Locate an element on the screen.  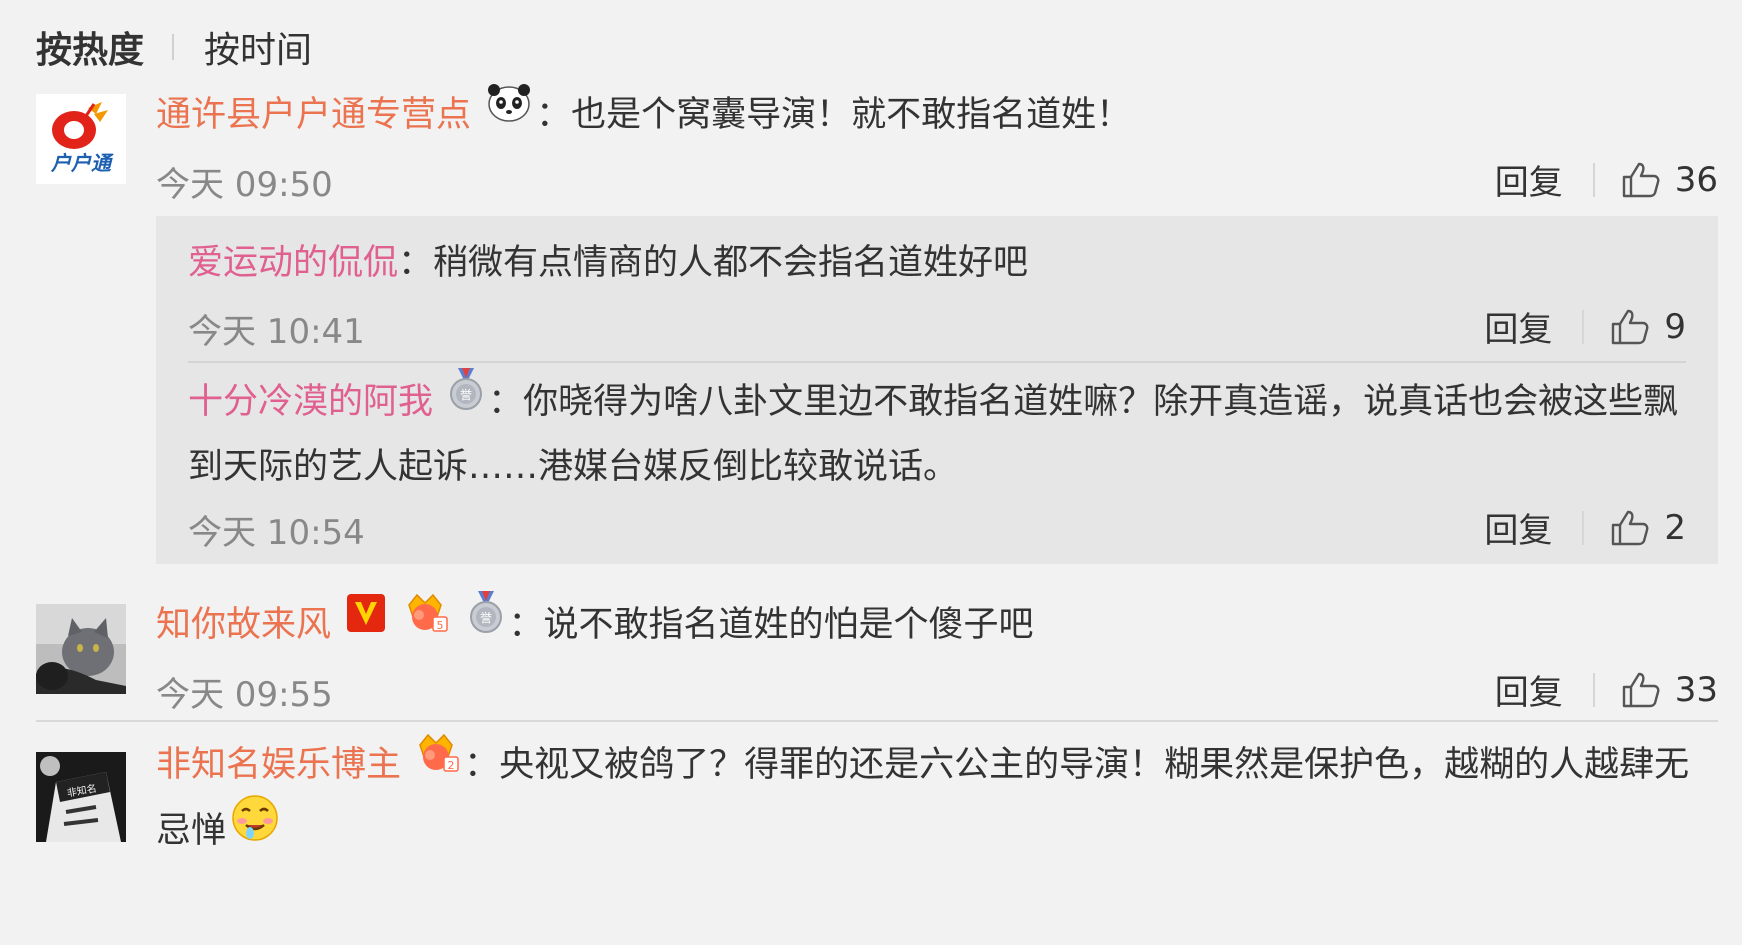
svg-text: 2 is located at coordinates (451, 765).